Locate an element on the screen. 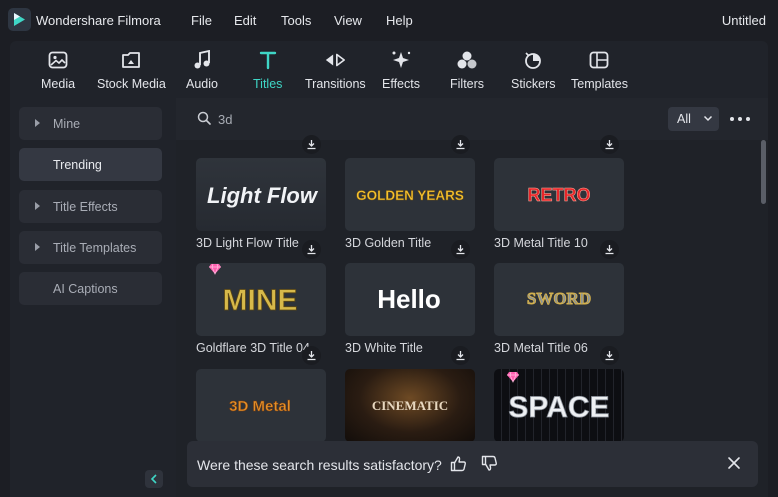 This screenshot has height=497, width=778. sidebar-item-label: Title Effects is located at coordinates (85, 207).